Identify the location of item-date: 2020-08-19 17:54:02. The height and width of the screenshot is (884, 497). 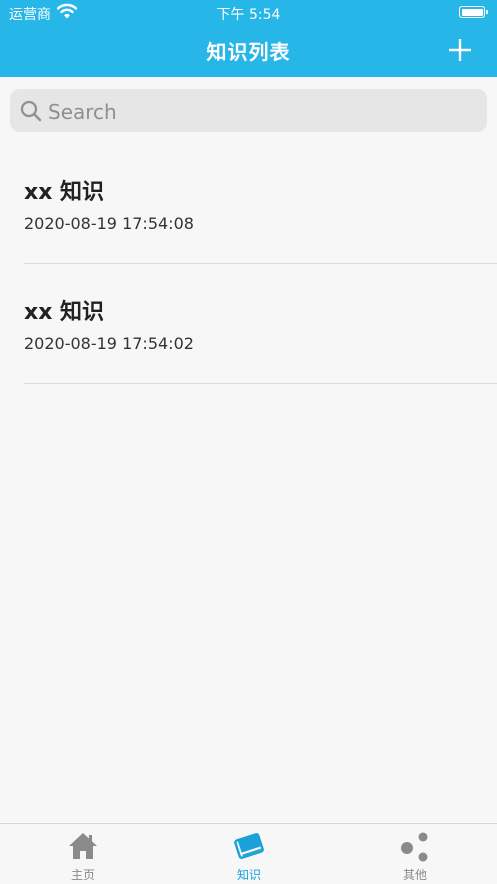
(109, 343).